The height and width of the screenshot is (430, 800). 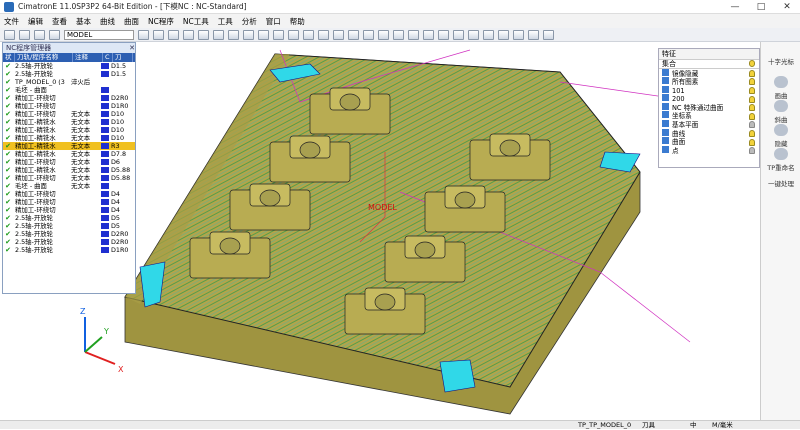 I want to click on cursor-icon, so click(x=488, y=34).